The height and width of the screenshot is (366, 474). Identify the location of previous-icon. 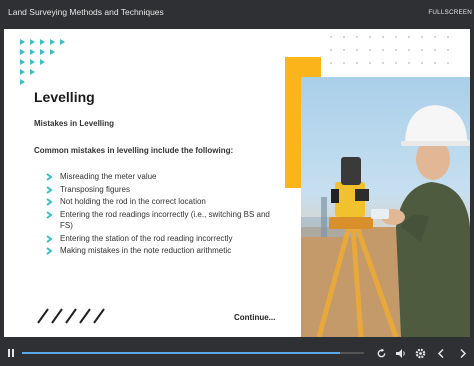
(441, 353).